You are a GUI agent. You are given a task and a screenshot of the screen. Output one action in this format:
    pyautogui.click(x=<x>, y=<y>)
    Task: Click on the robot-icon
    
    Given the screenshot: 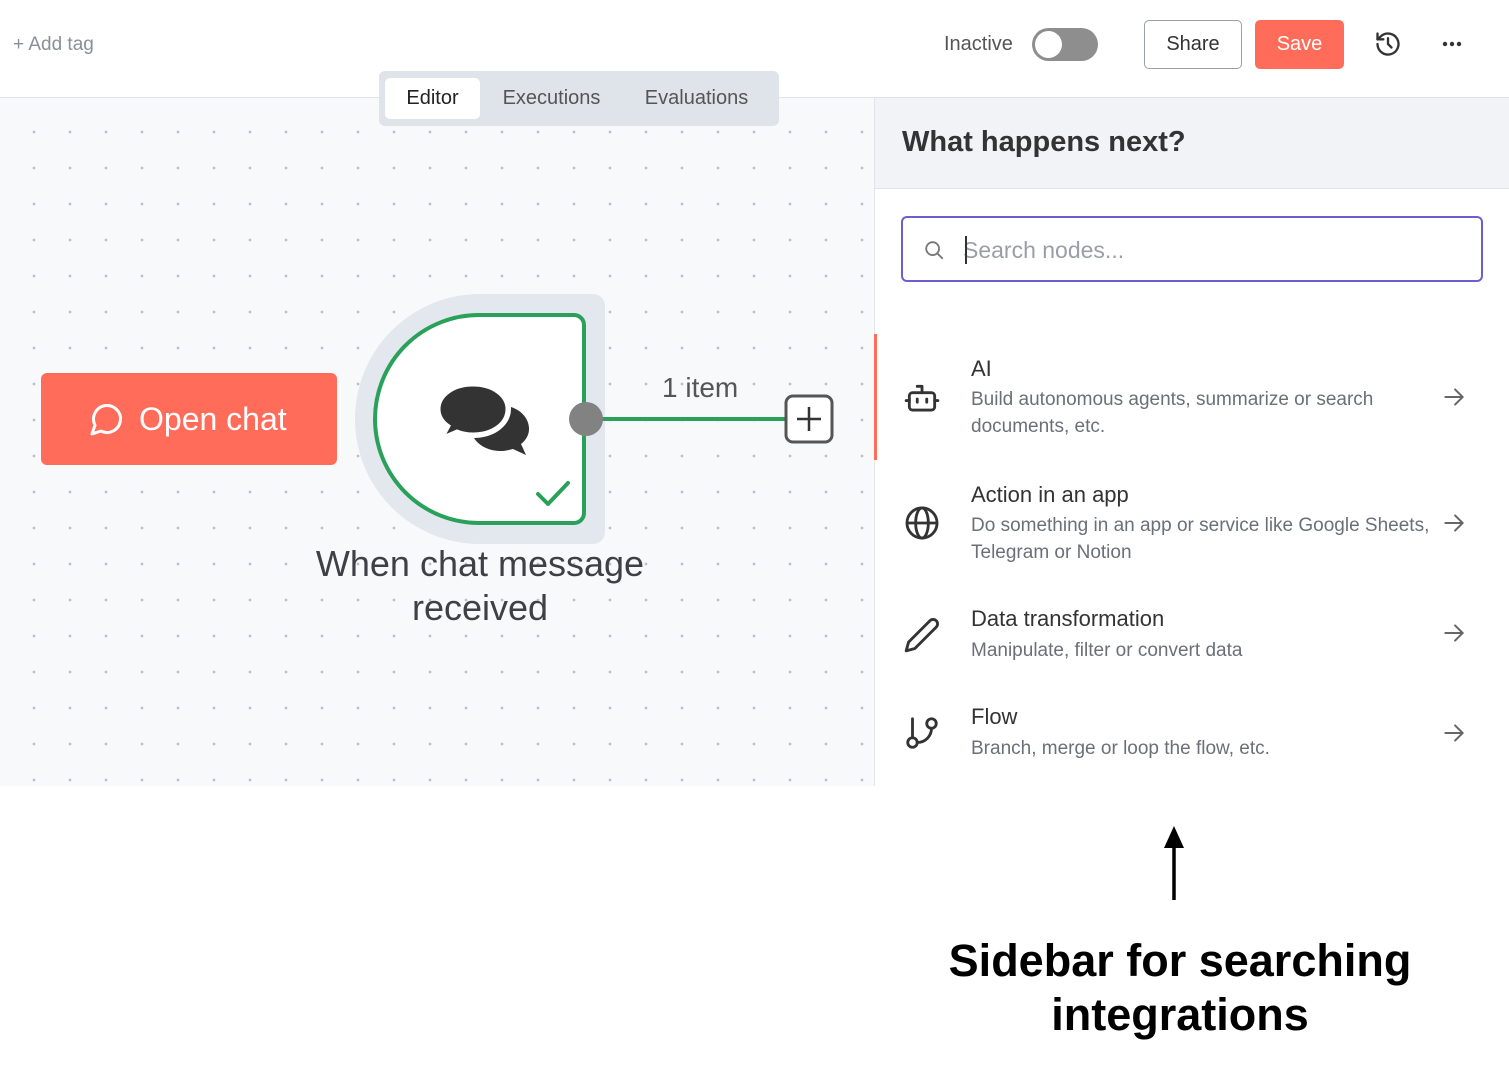 What is the action you would take?
    pyautogui.click(x=922, y=398)
    